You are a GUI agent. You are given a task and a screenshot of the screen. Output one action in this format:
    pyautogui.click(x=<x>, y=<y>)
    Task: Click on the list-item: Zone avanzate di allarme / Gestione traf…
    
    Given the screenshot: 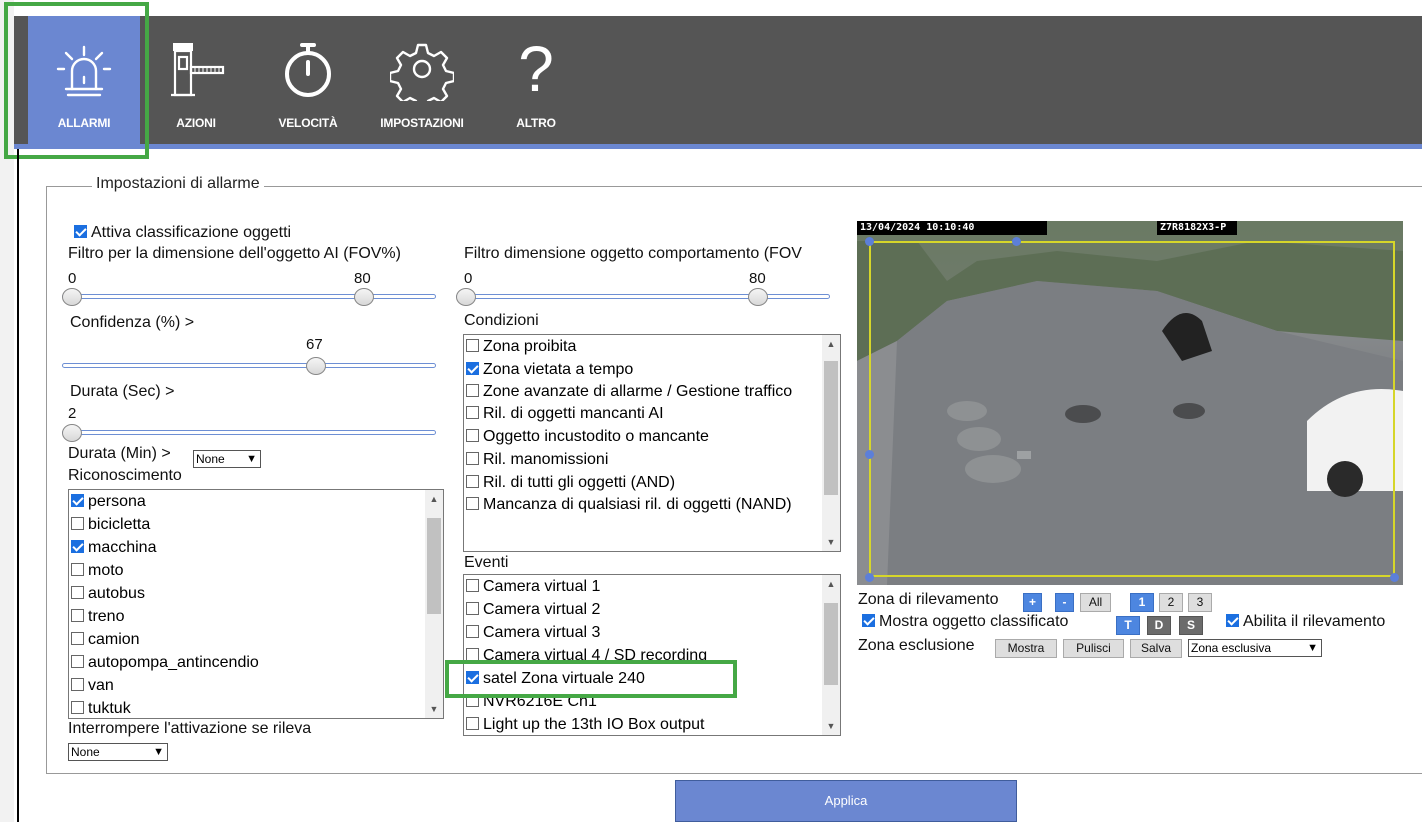 What is the action you would take?
    pyautogui.click(x=643, y=391)
    